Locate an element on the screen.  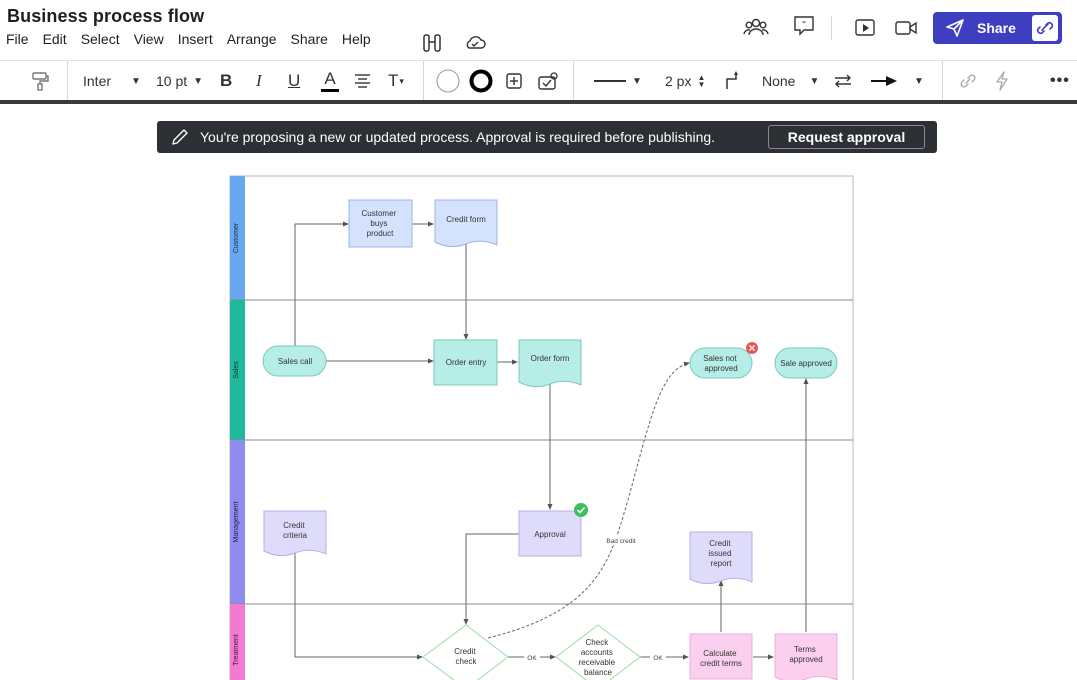
svg-text: Order form is located at coordinates (550, 358).